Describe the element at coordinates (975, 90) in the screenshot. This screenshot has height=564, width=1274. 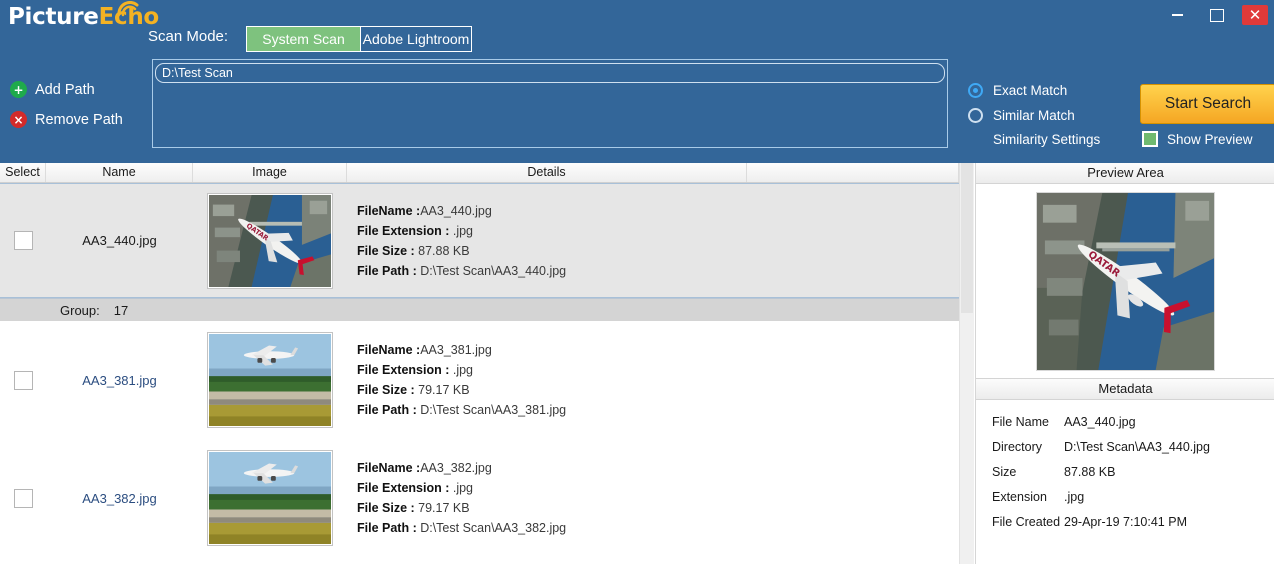
I see `radio-exact-match-indicator` at that location.